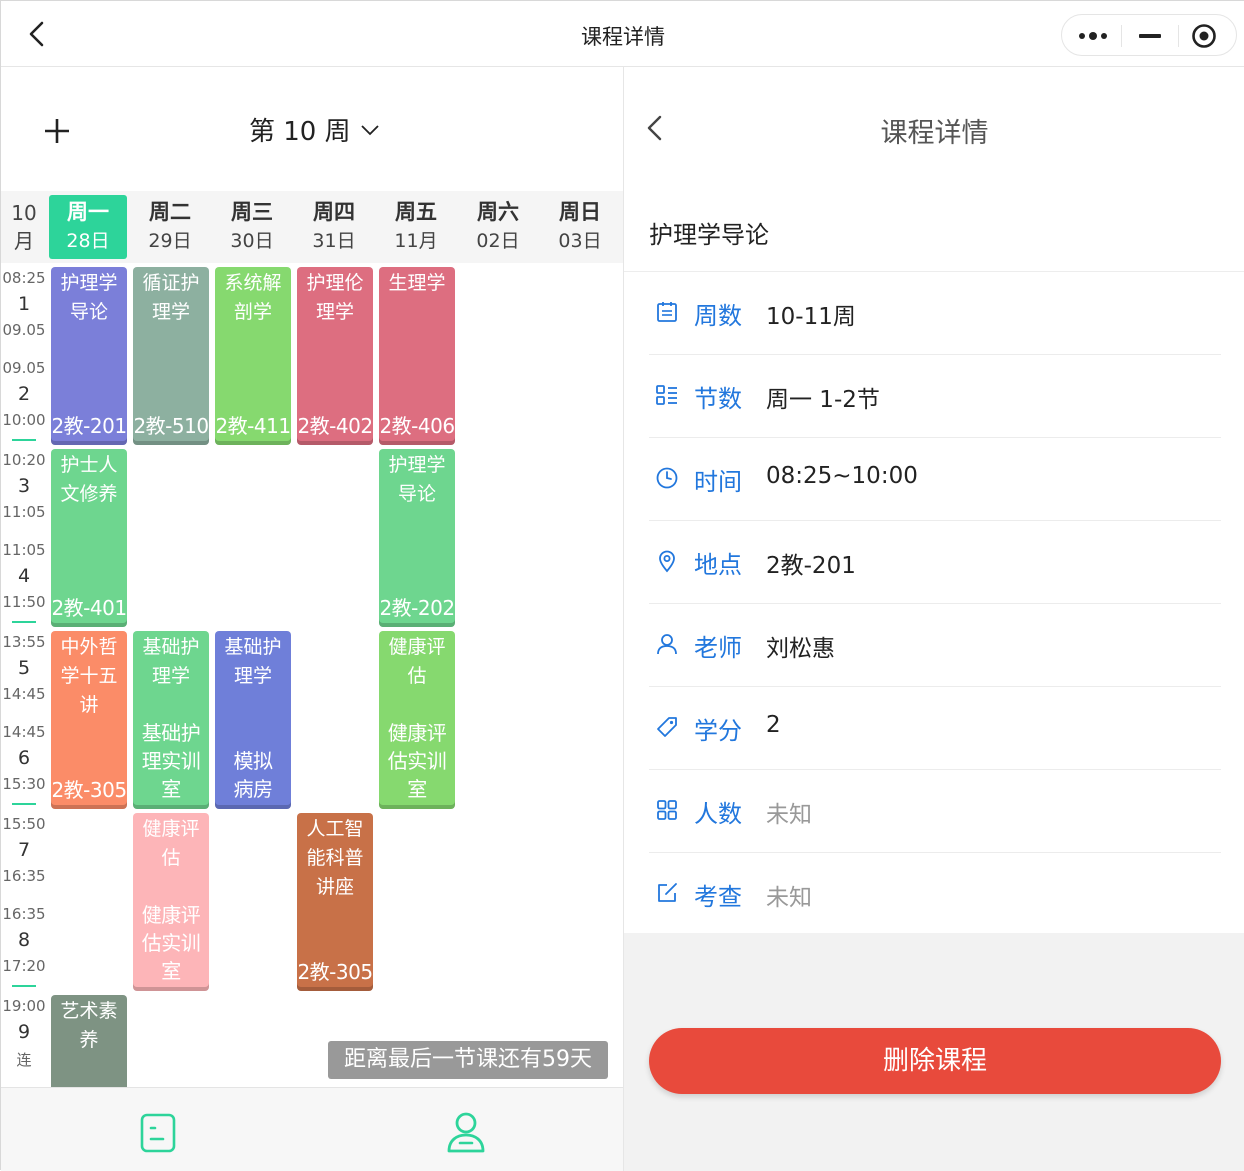 Image resolution: width=1244 pixels, height=1171 pixels. I want to click on period-start: 16:35, so click(24, 914).